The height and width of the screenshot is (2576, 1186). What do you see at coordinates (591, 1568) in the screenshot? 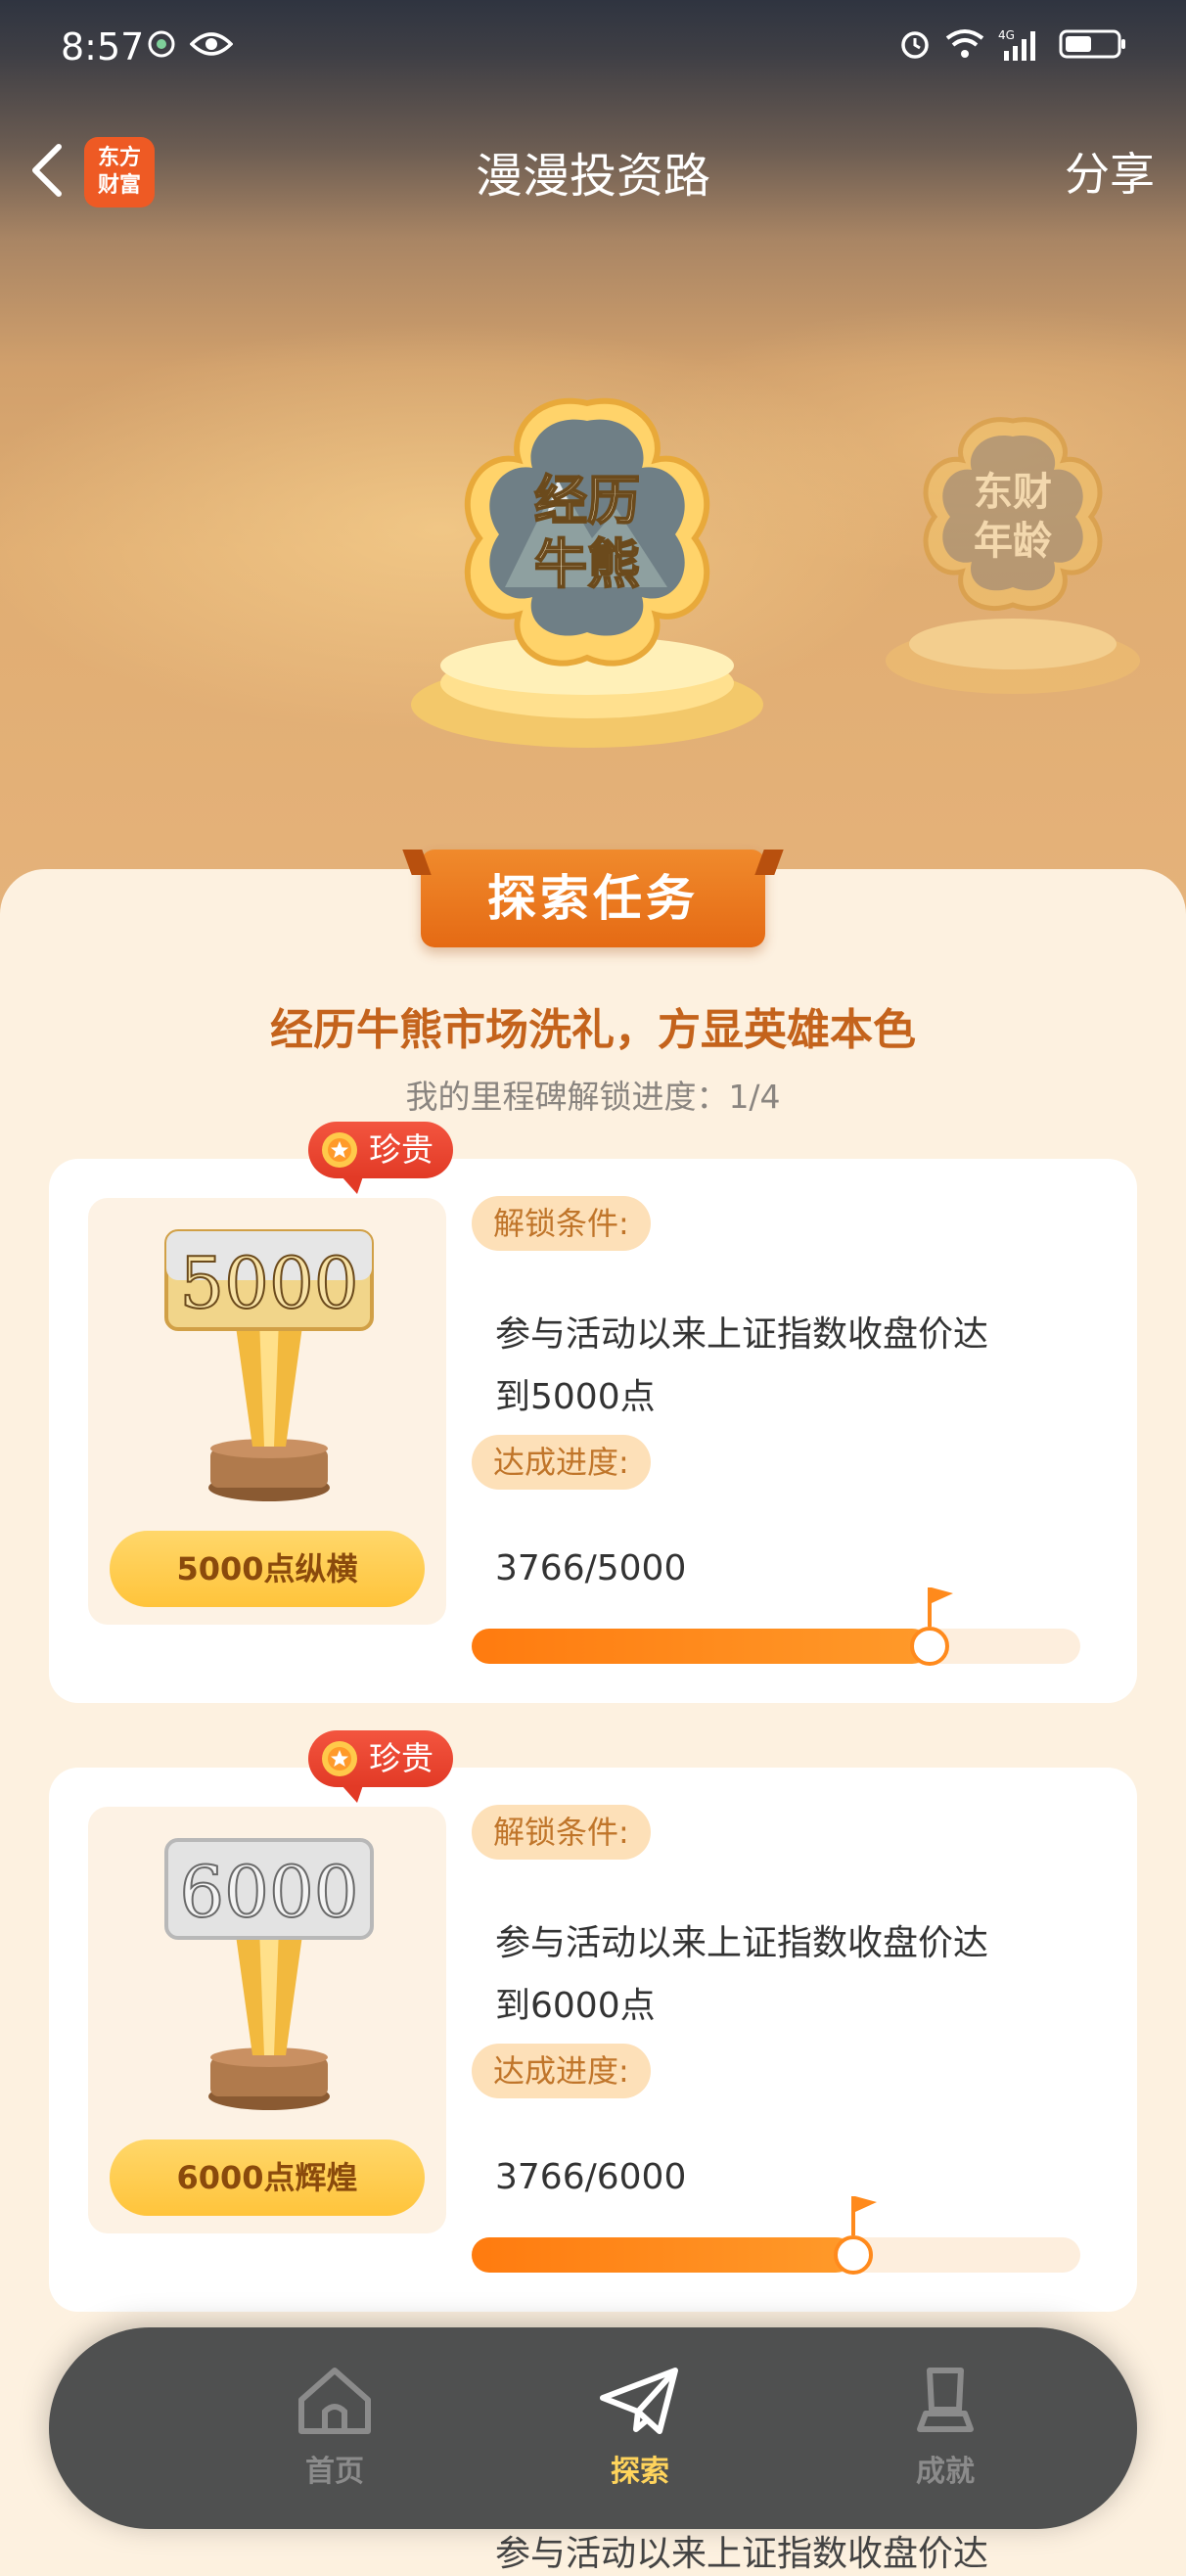
I see `progress-value: 3766/5000` at bounding box center [591, 1568].